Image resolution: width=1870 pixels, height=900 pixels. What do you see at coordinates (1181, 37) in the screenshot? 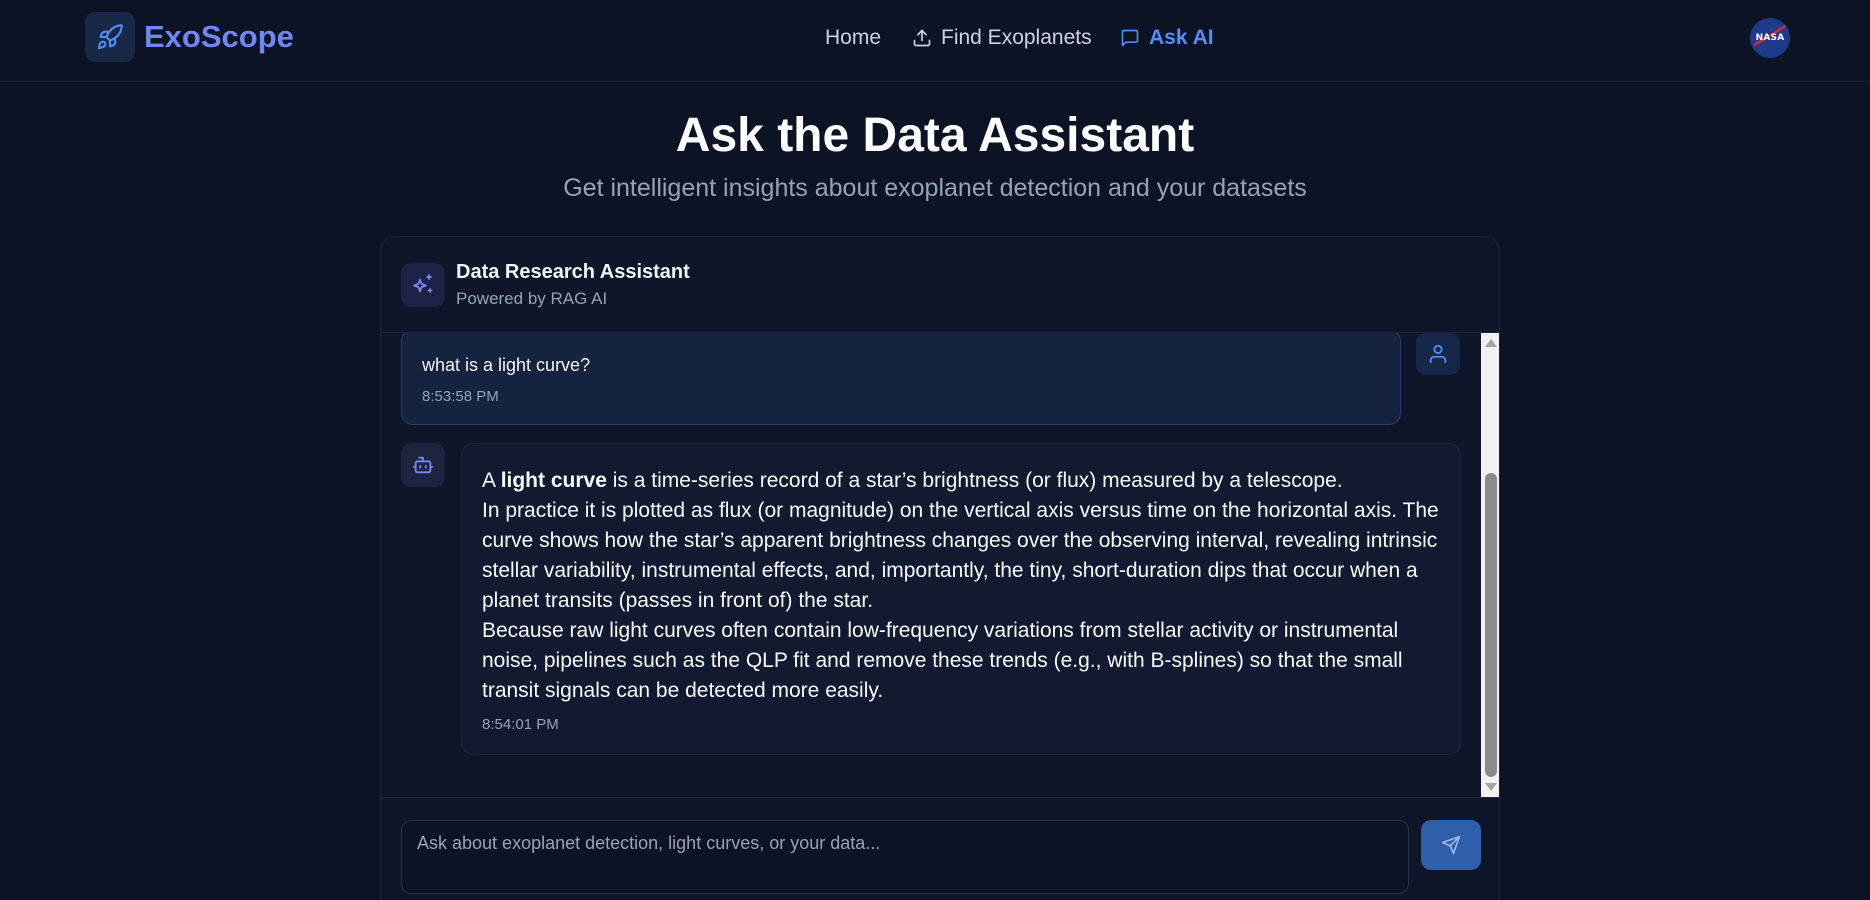
I see `nav-ask-label: Ask AI` at bounding box center [1181, 37].